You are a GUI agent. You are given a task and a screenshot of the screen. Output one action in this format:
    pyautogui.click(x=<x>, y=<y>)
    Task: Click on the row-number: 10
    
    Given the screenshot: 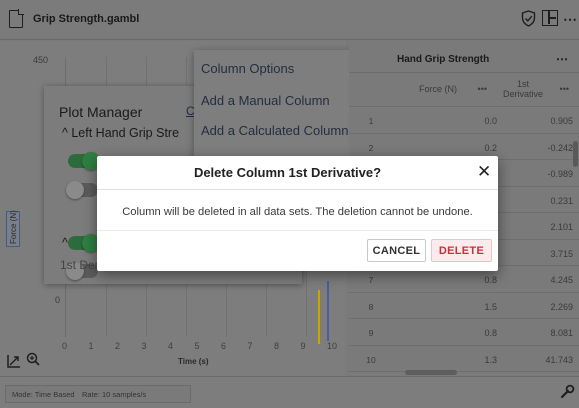 What is the action you would take?
    pyautogui.click(x=371, y=359)
    